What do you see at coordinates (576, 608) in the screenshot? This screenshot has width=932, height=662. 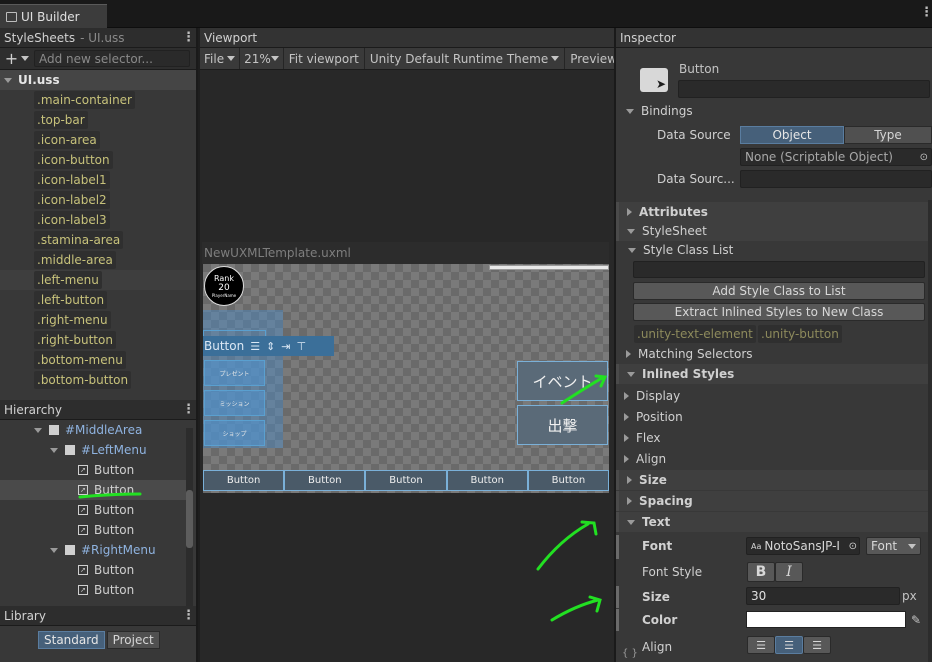 I see `annotation-arrow-low` at bounding box center [576, 608].